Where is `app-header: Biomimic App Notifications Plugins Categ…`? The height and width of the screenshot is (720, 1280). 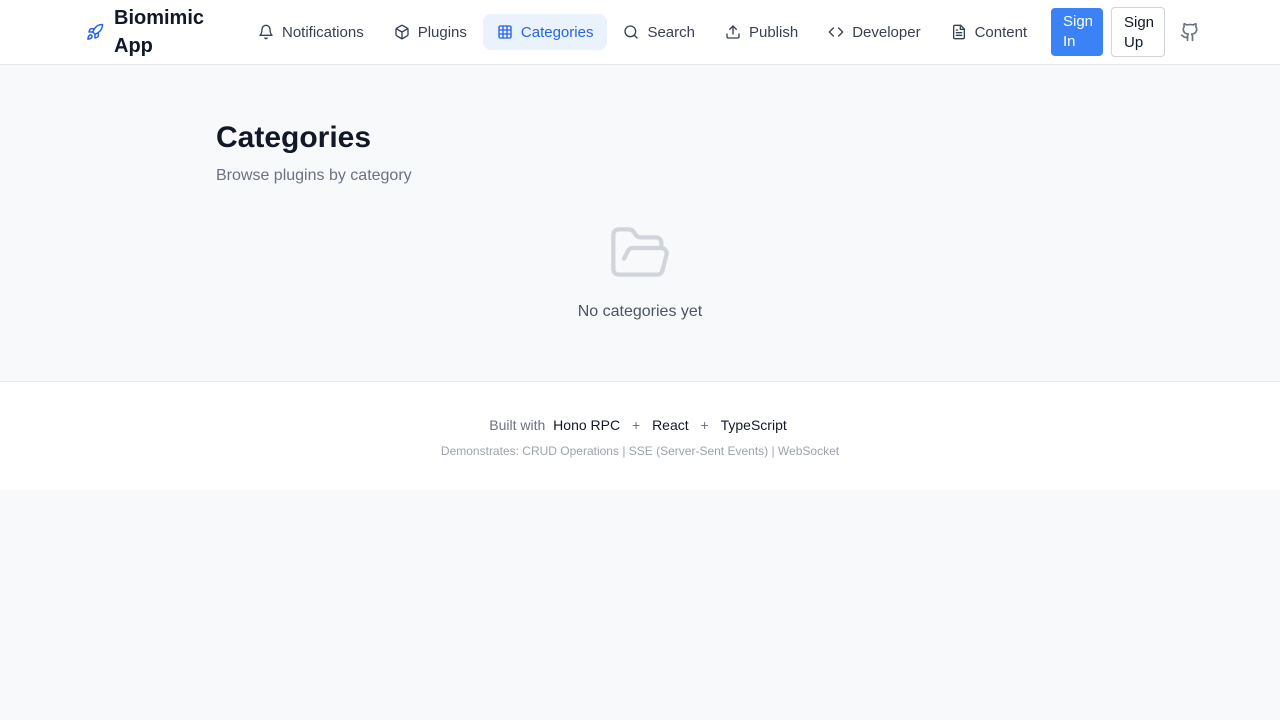
app-header: Biomimic App Notifications Plugins Categ… is located at coordinates (640, 32).